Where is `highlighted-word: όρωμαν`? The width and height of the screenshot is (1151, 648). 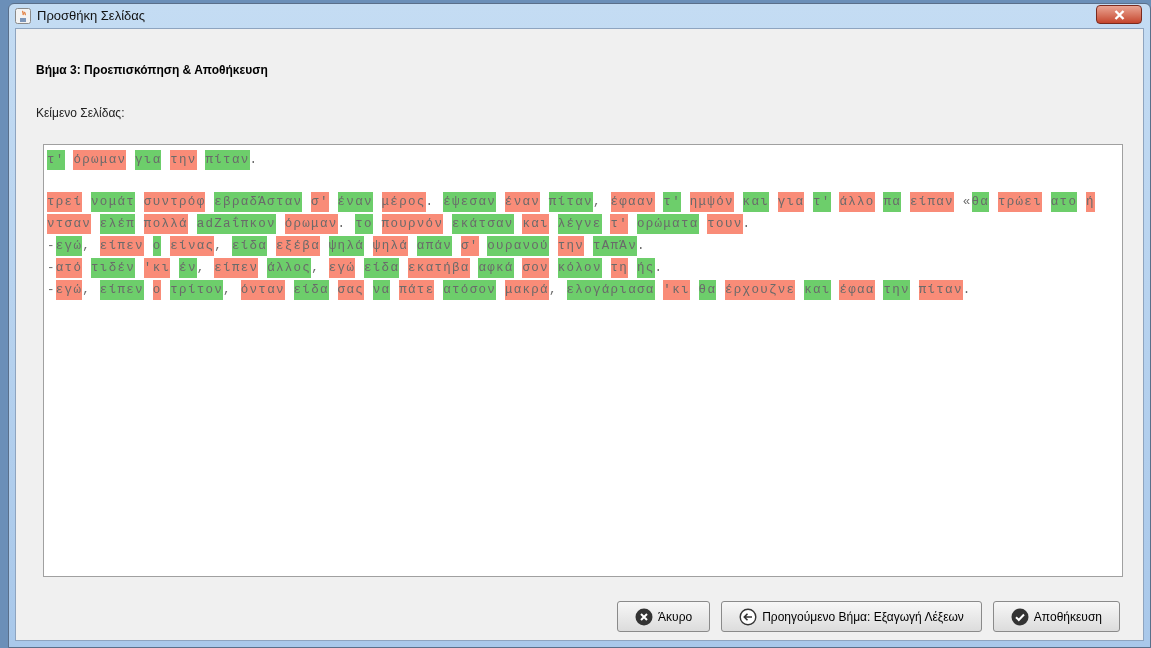 highlighted-word: όρωμαν is located at coordinates (311, 224).